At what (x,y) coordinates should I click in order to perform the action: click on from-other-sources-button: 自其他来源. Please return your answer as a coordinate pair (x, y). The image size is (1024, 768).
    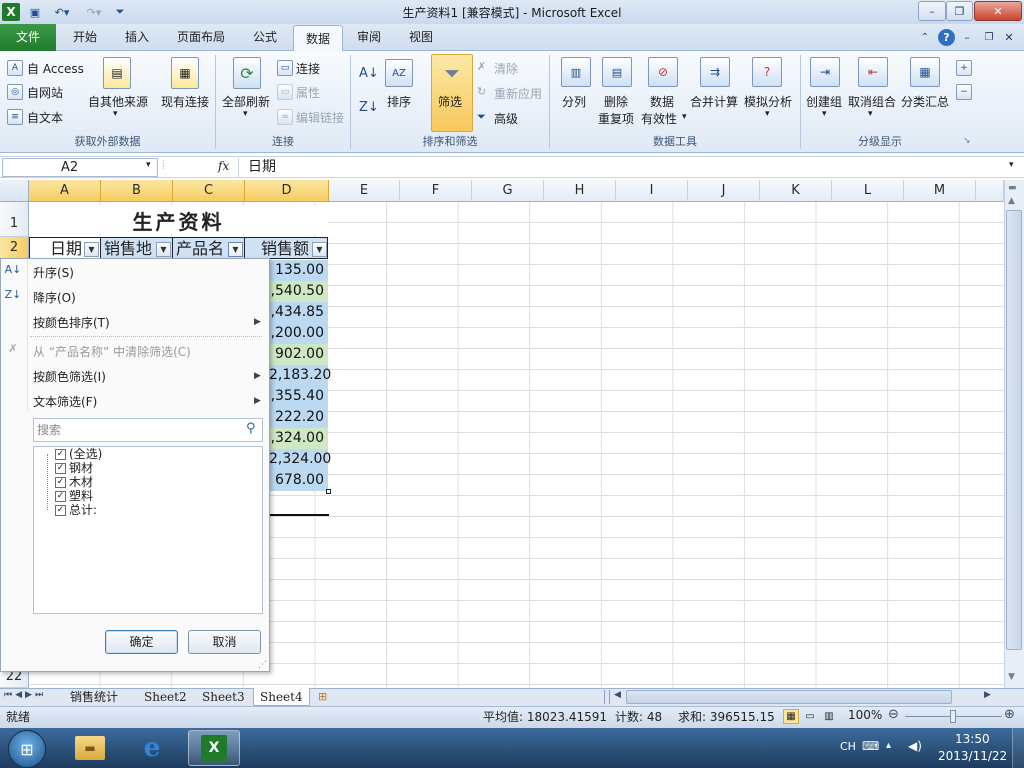
    Looking at the image, I should click on (118, 101).